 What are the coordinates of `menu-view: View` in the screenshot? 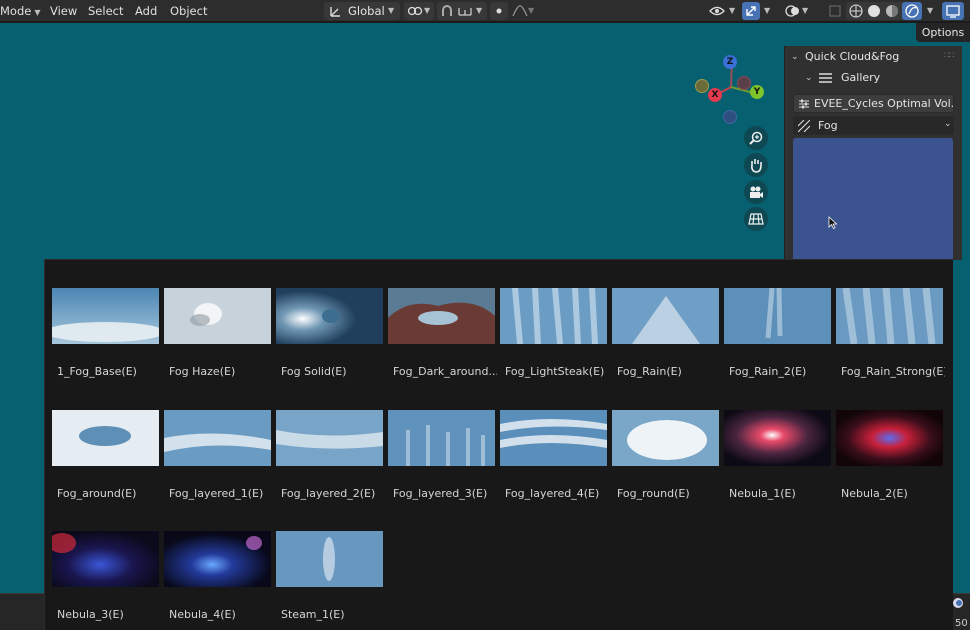 It's located at (63, 11).